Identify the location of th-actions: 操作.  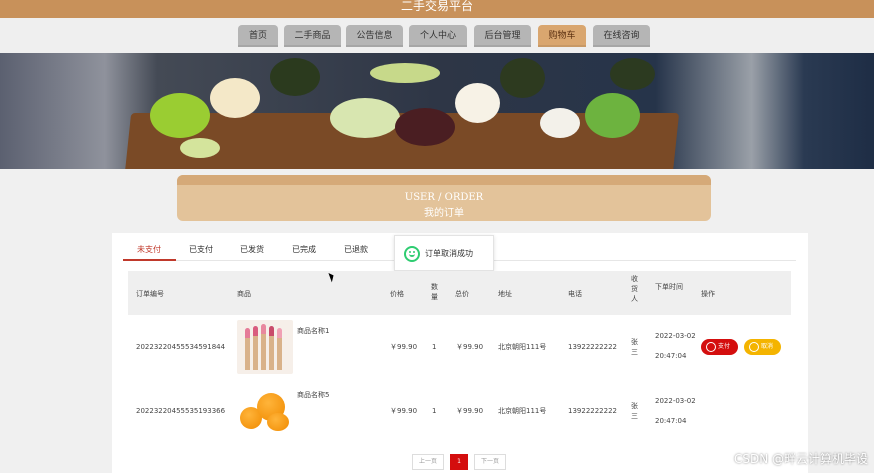
(708, 294).